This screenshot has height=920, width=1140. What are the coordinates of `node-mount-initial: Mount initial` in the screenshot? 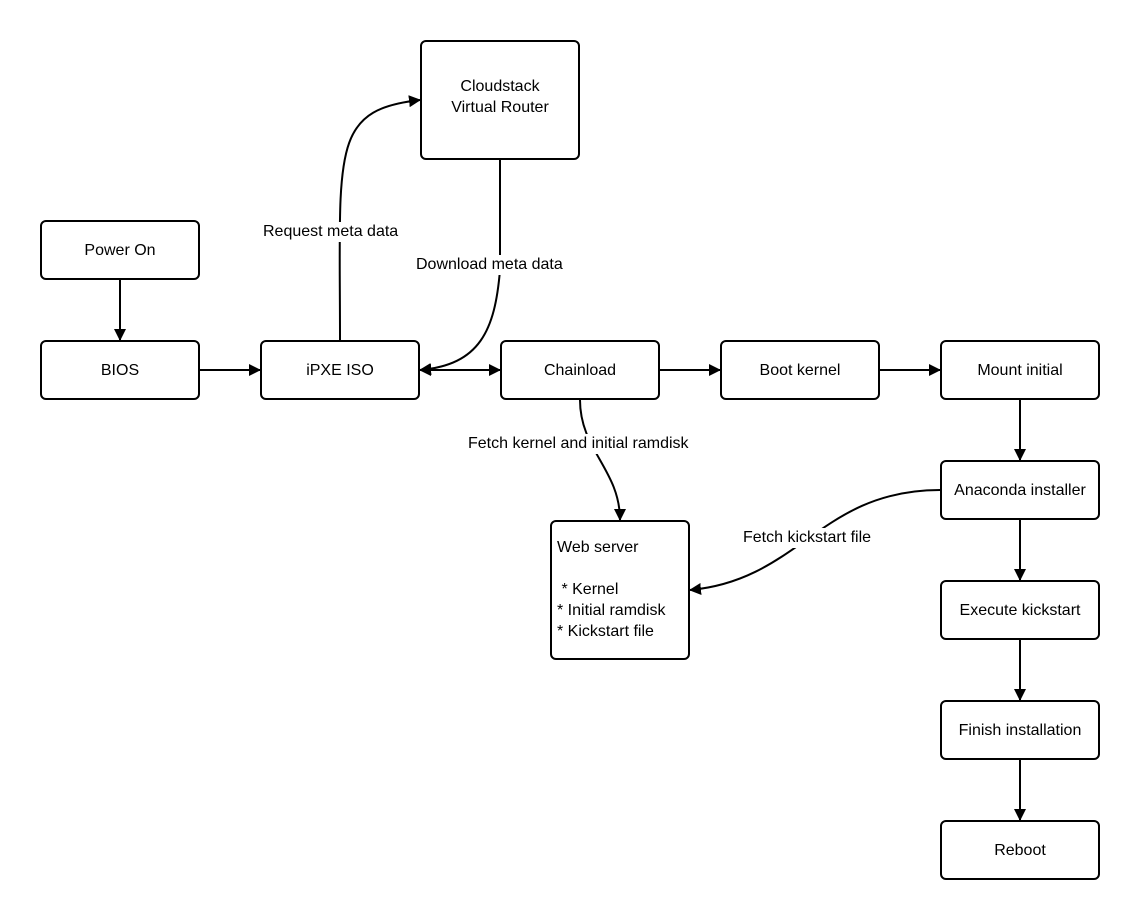 It's located at (1020, 370).